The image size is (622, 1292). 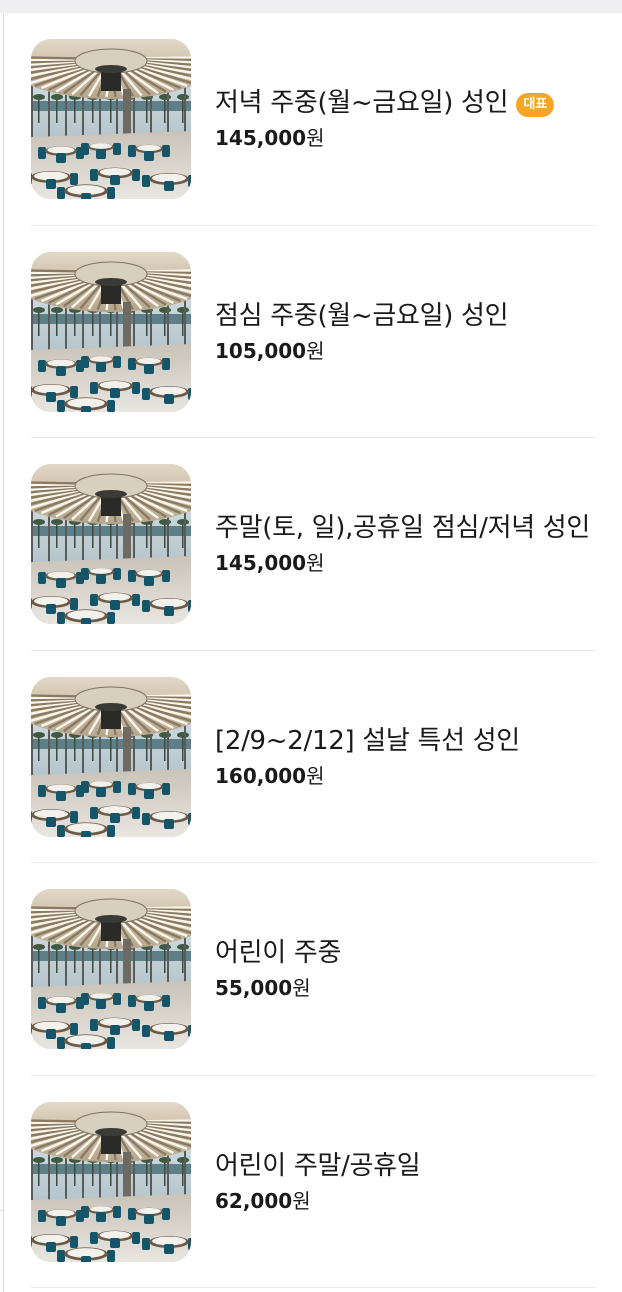 I want to click on menu-item-info: [2/9~2/12] 설날 특선 성인 160,000원, so click(x=405, y=756).